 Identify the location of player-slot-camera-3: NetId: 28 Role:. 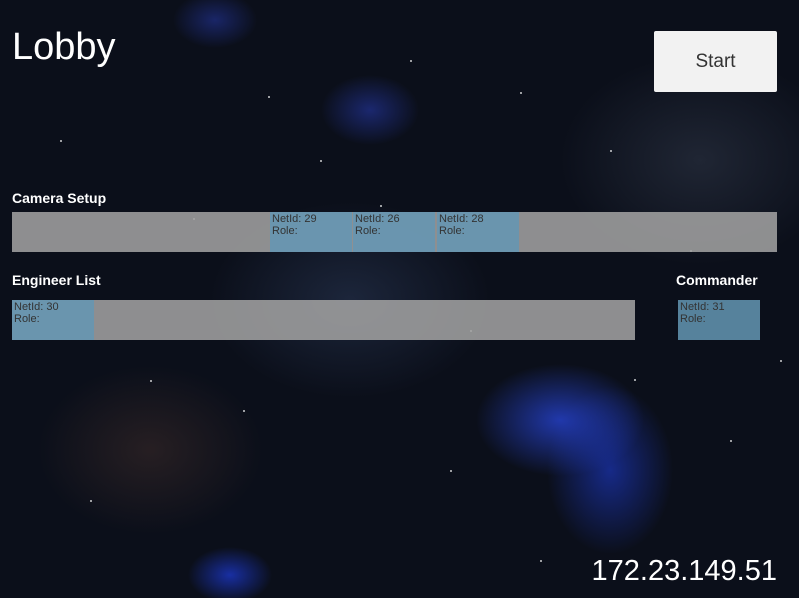
(478, 232).